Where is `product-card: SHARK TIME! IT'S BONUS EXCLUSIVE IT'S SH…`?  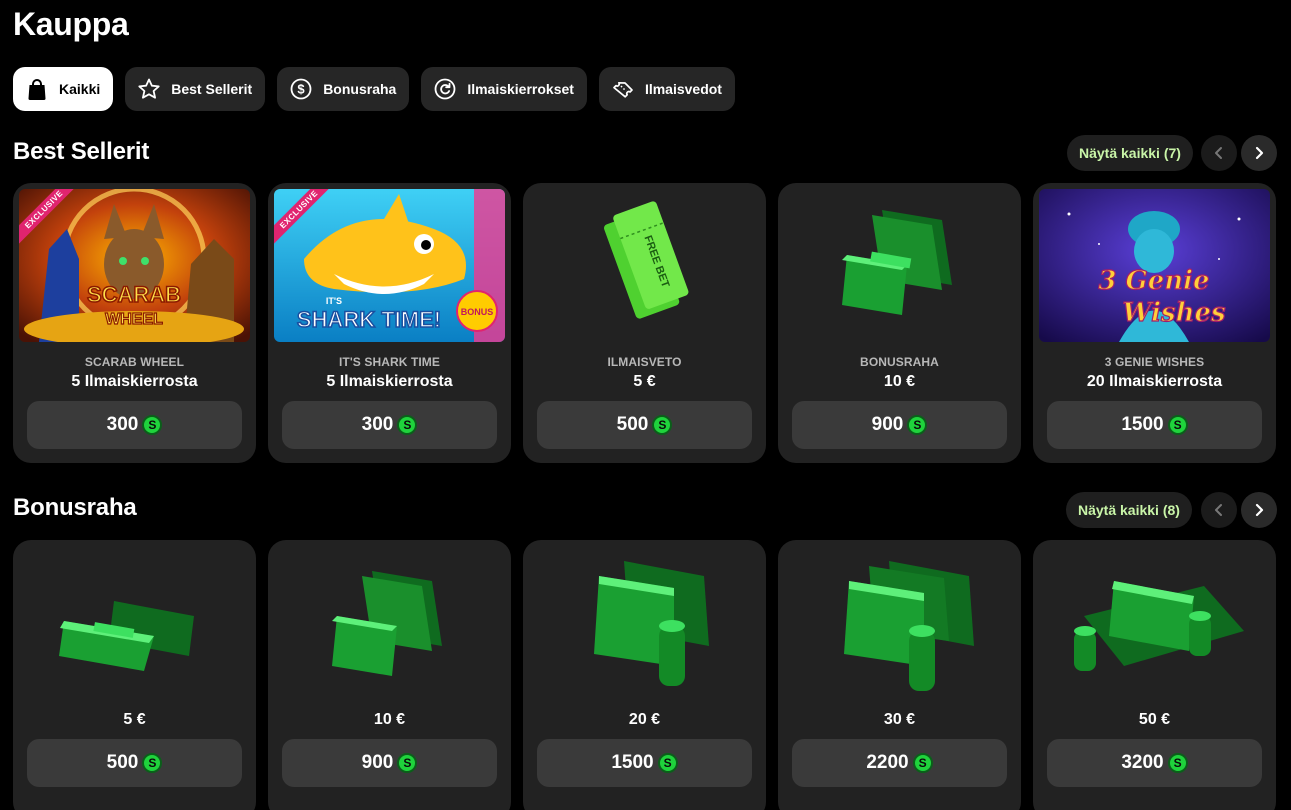
product-card: SHARK TIME! IT'S BONUS EXCLUSIVE IT'S SH… is located at coordinates (389, 323).